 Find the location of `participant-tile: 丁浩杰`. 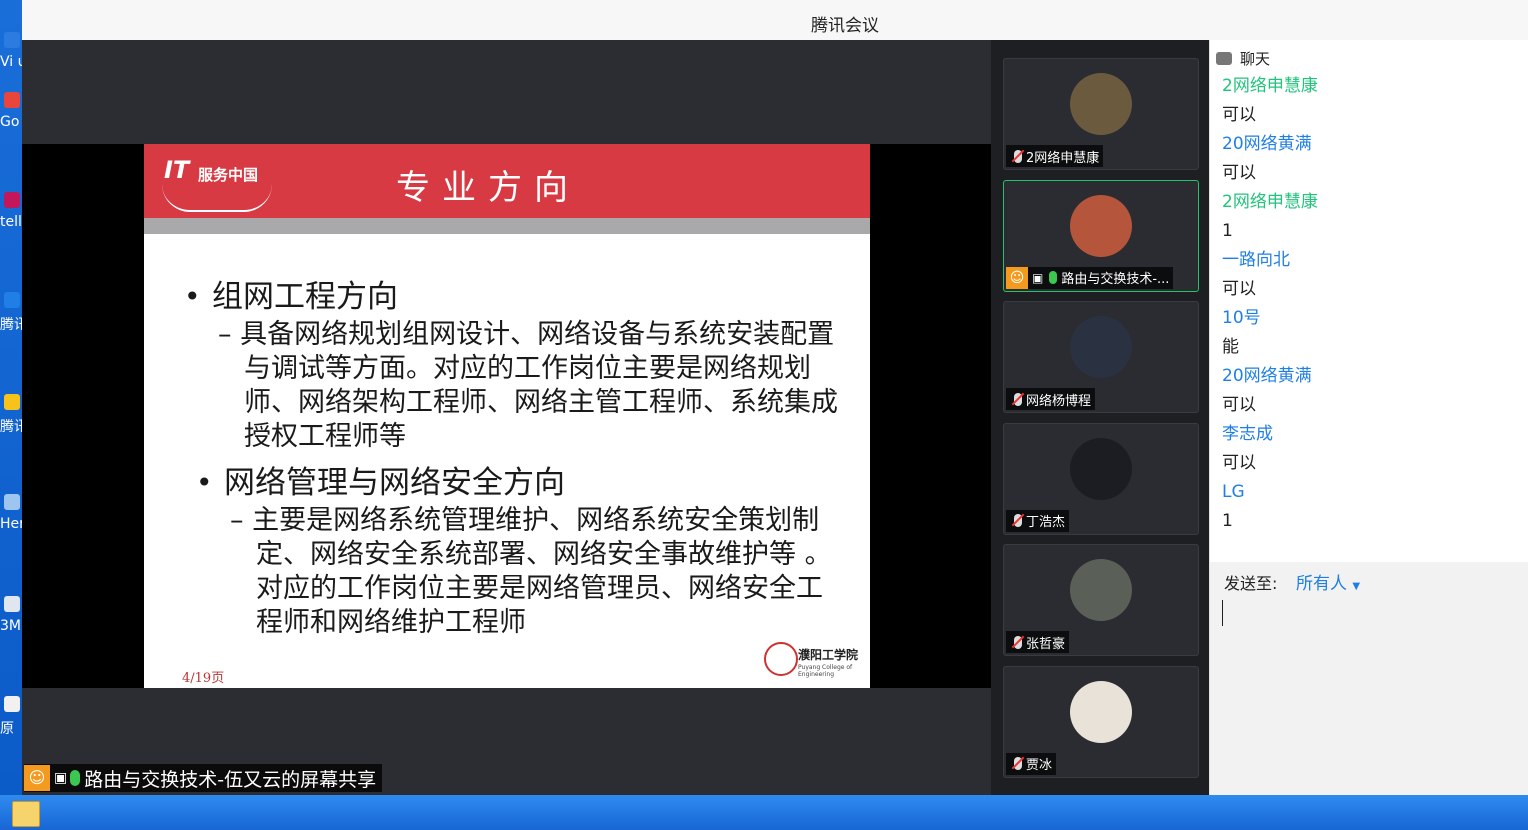

participant-tile: 丁浩杰 is located at coordinates (1101, 478).